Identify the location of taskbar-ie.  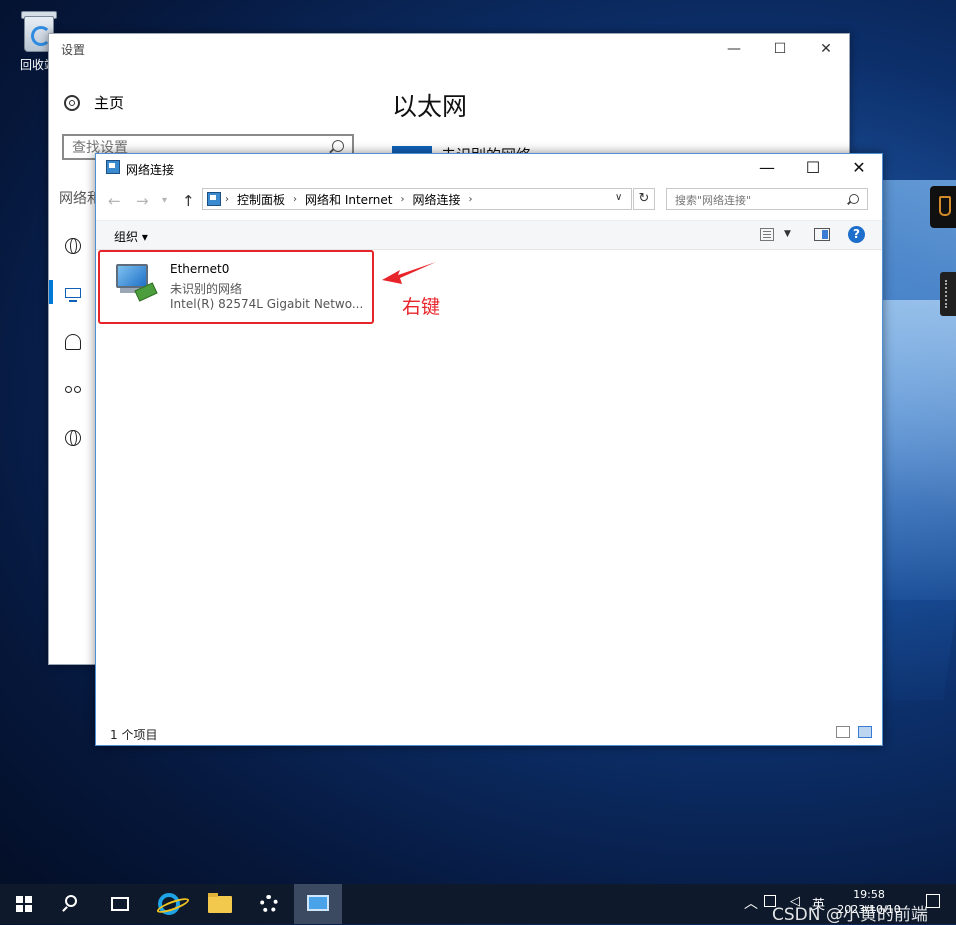
(170, 904).